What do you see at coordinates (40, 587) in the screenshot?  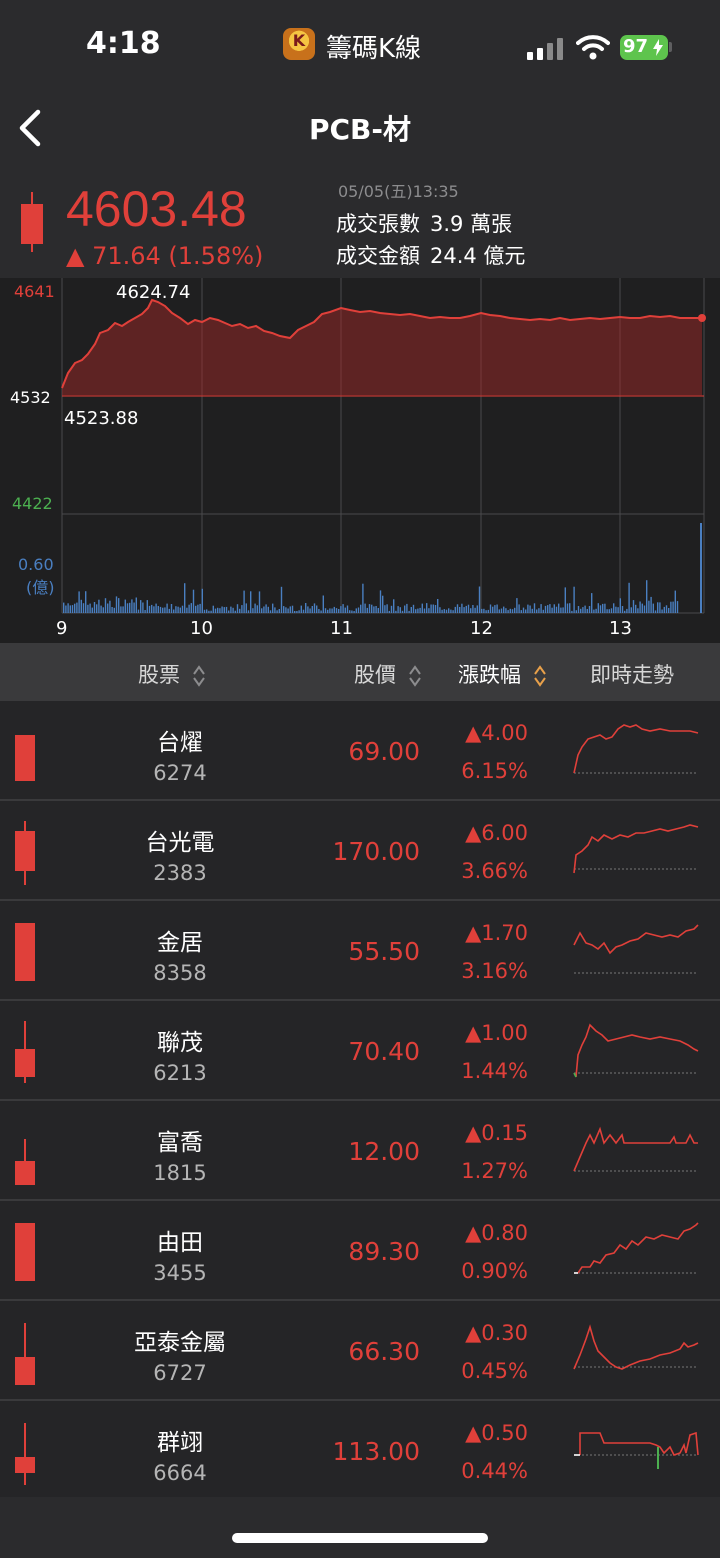 I see `volume-unit: (億)` at bounding box center [40, 587].